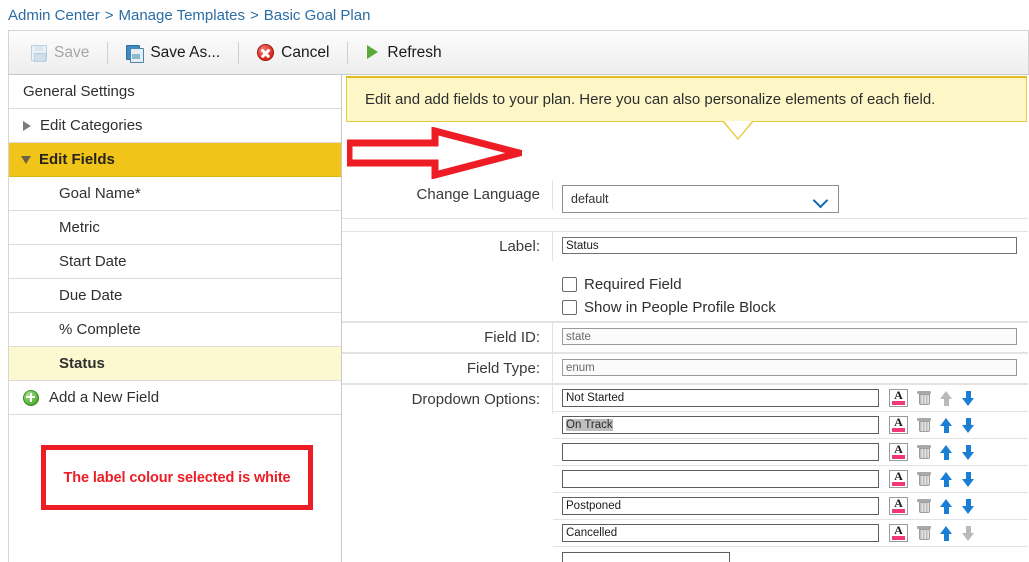 This screenshot has width=1029, height=562. I want to click on sidebar-item-label: Goal Name*, so click(100, 193).